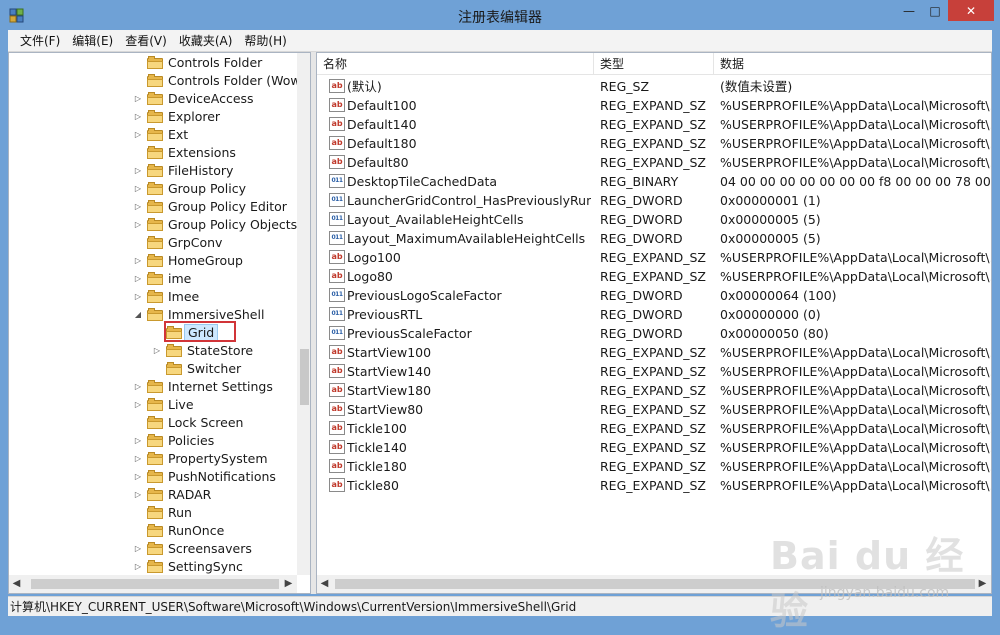  I want to click on tree-item-label: Controls Folder, so click(215, 63).